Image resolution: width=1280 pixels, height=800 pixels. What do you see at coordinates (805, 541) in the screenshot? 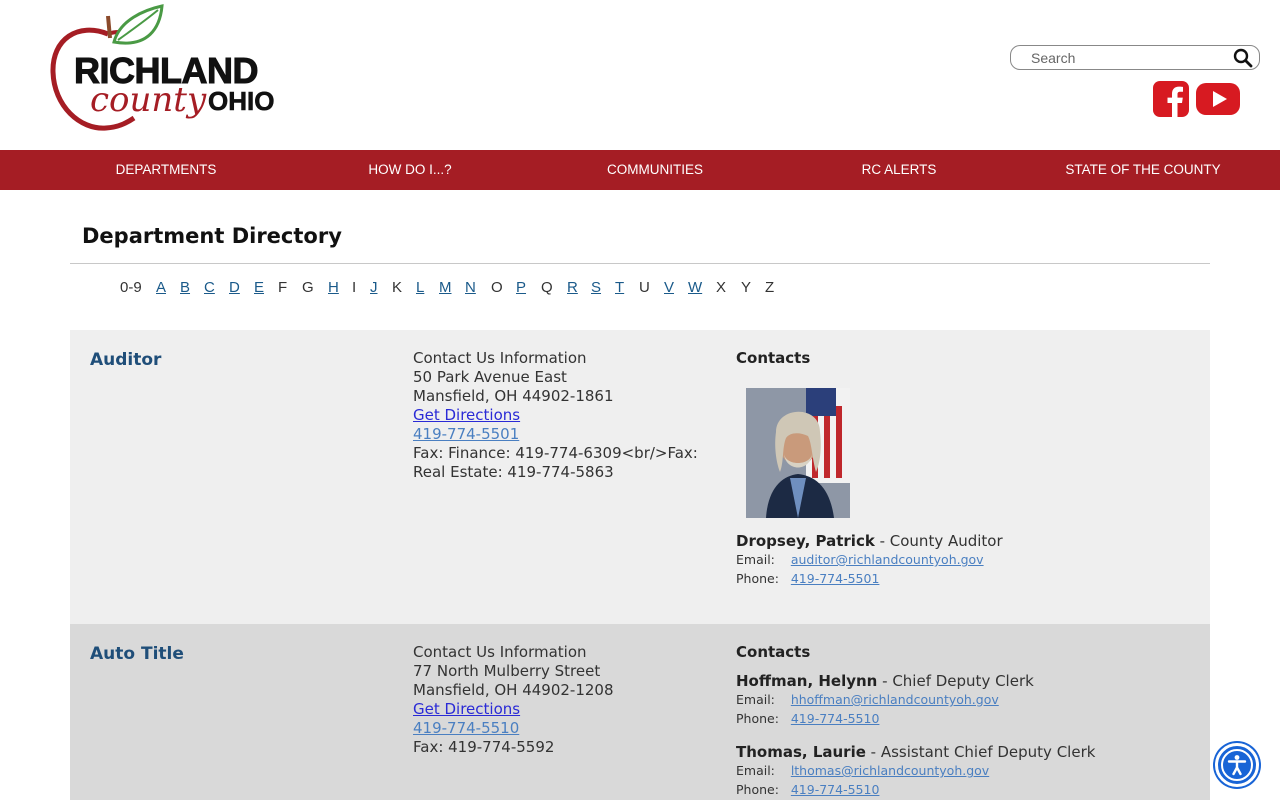
I see `contact-name: Dropsey, Patrick` at bounding box center [805, 541].